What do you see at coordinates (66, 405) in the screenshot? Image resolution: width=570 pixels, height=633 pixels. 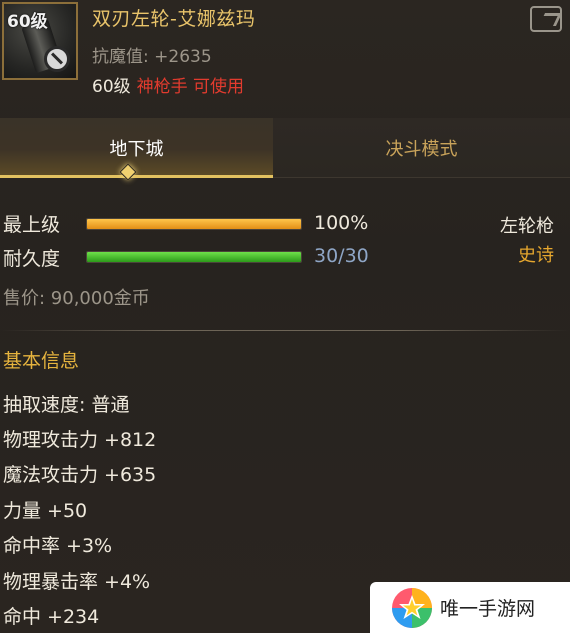 I see `attribute-line: 抽取速度: 普通` at bounding box center [66, 405].